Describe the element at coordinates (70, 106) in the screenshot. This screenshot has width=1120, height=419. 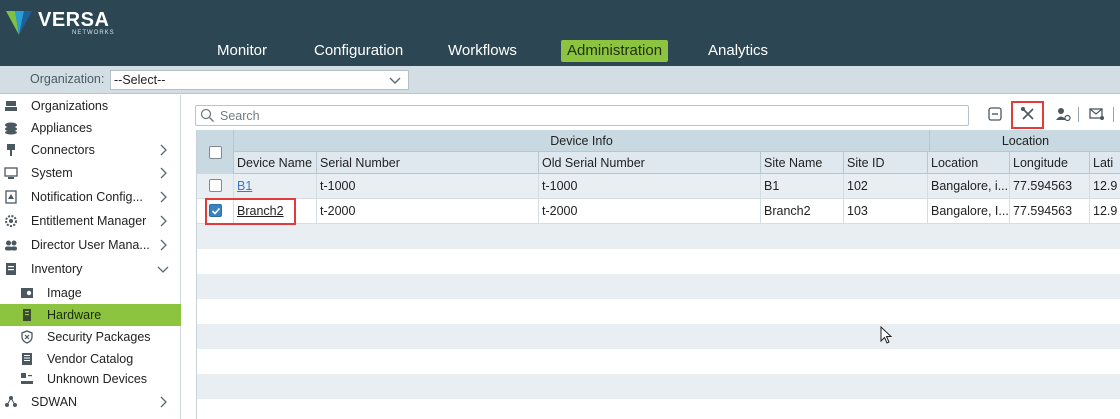
I see `sidebar-item-label: Organizations` at that location.